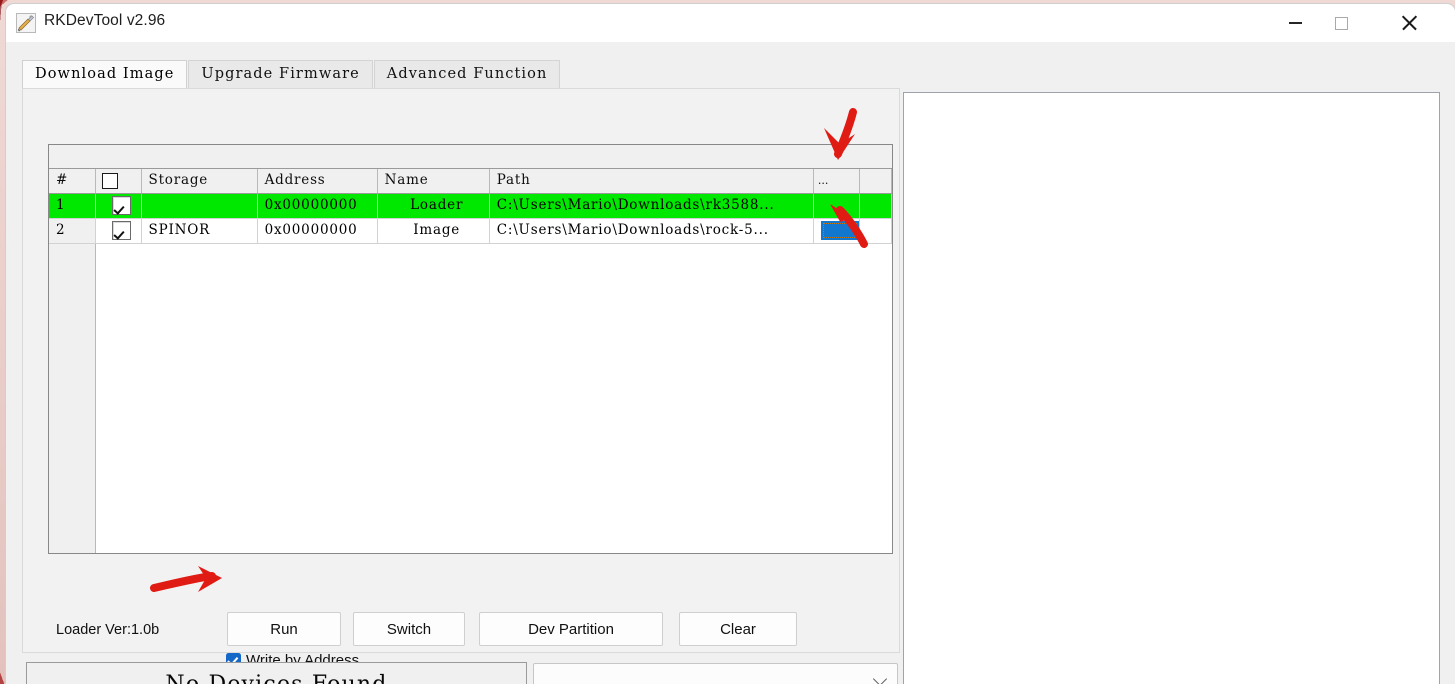  What do you see at coordinates (571, 629) in the screenshot?
I see `dev-partition-button: Dev Partition` at bounding box center [571, 629].